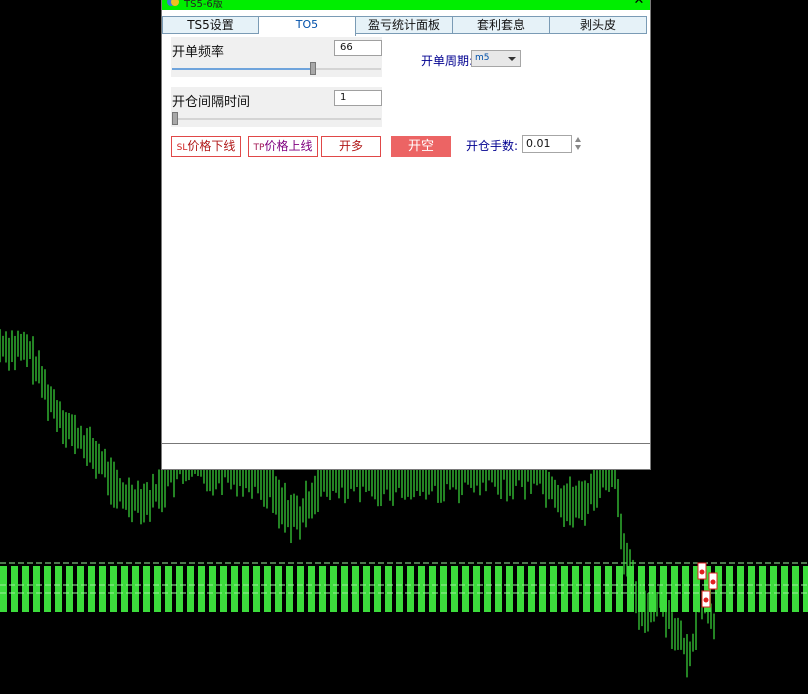 This screenshot has width=808, height=694. I want to click on status-divider, so click(406, 443).